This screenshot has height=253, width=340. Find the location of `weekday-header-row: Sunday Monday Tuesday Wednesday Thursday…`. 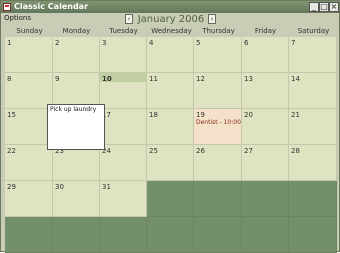

weekday-header-row: Sunday Monday Tuesday Wednesday Thursday… is located at coordinates (170, 31).